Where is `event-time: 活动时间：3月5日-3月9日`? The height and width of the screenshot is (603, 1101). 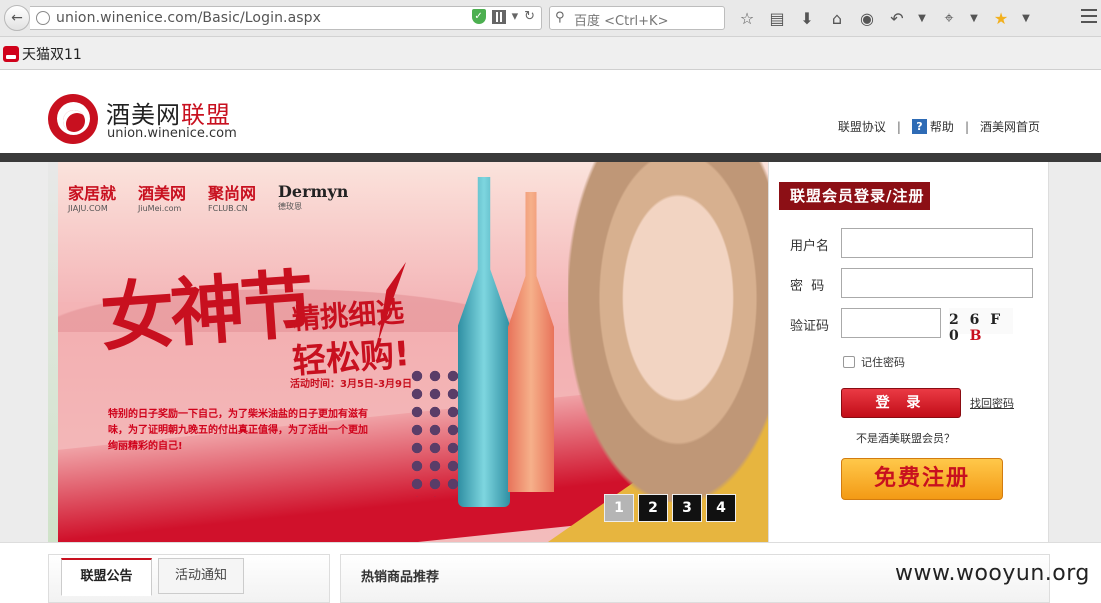
event-time: 活动时间：3月5日-3月9日 is located at coordinates (351, 384).